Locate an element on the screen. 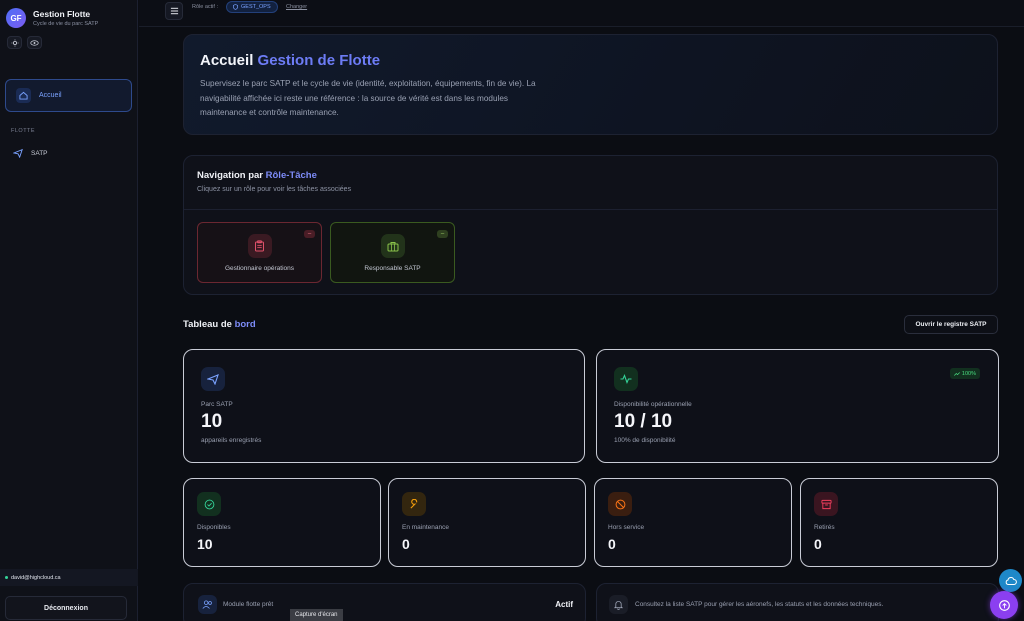 The height and width of the screenshot is (621, 1024). shield-icon is located at coordinates (235, 7).